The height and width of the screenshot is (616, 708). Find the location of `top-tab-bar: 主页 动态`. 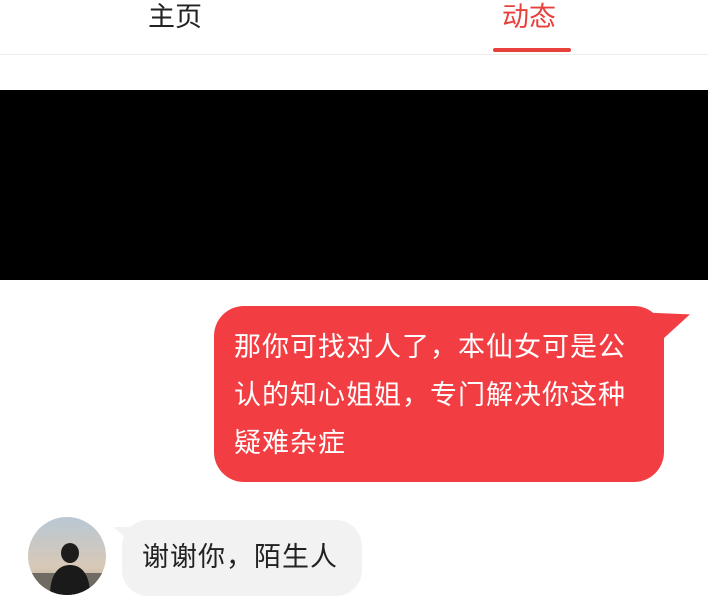

top-tab-bar: 主页 动态 is located at coordinates (354, 27).